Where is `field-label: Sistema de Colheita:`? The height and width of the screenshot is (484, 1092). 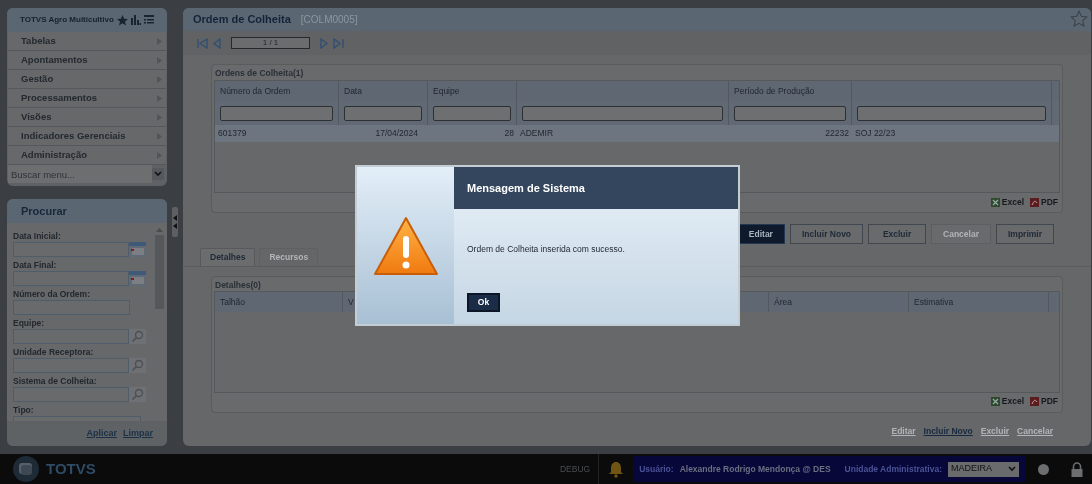 field-label: Sistema de Colheita: is located at coordinates (55, 382).